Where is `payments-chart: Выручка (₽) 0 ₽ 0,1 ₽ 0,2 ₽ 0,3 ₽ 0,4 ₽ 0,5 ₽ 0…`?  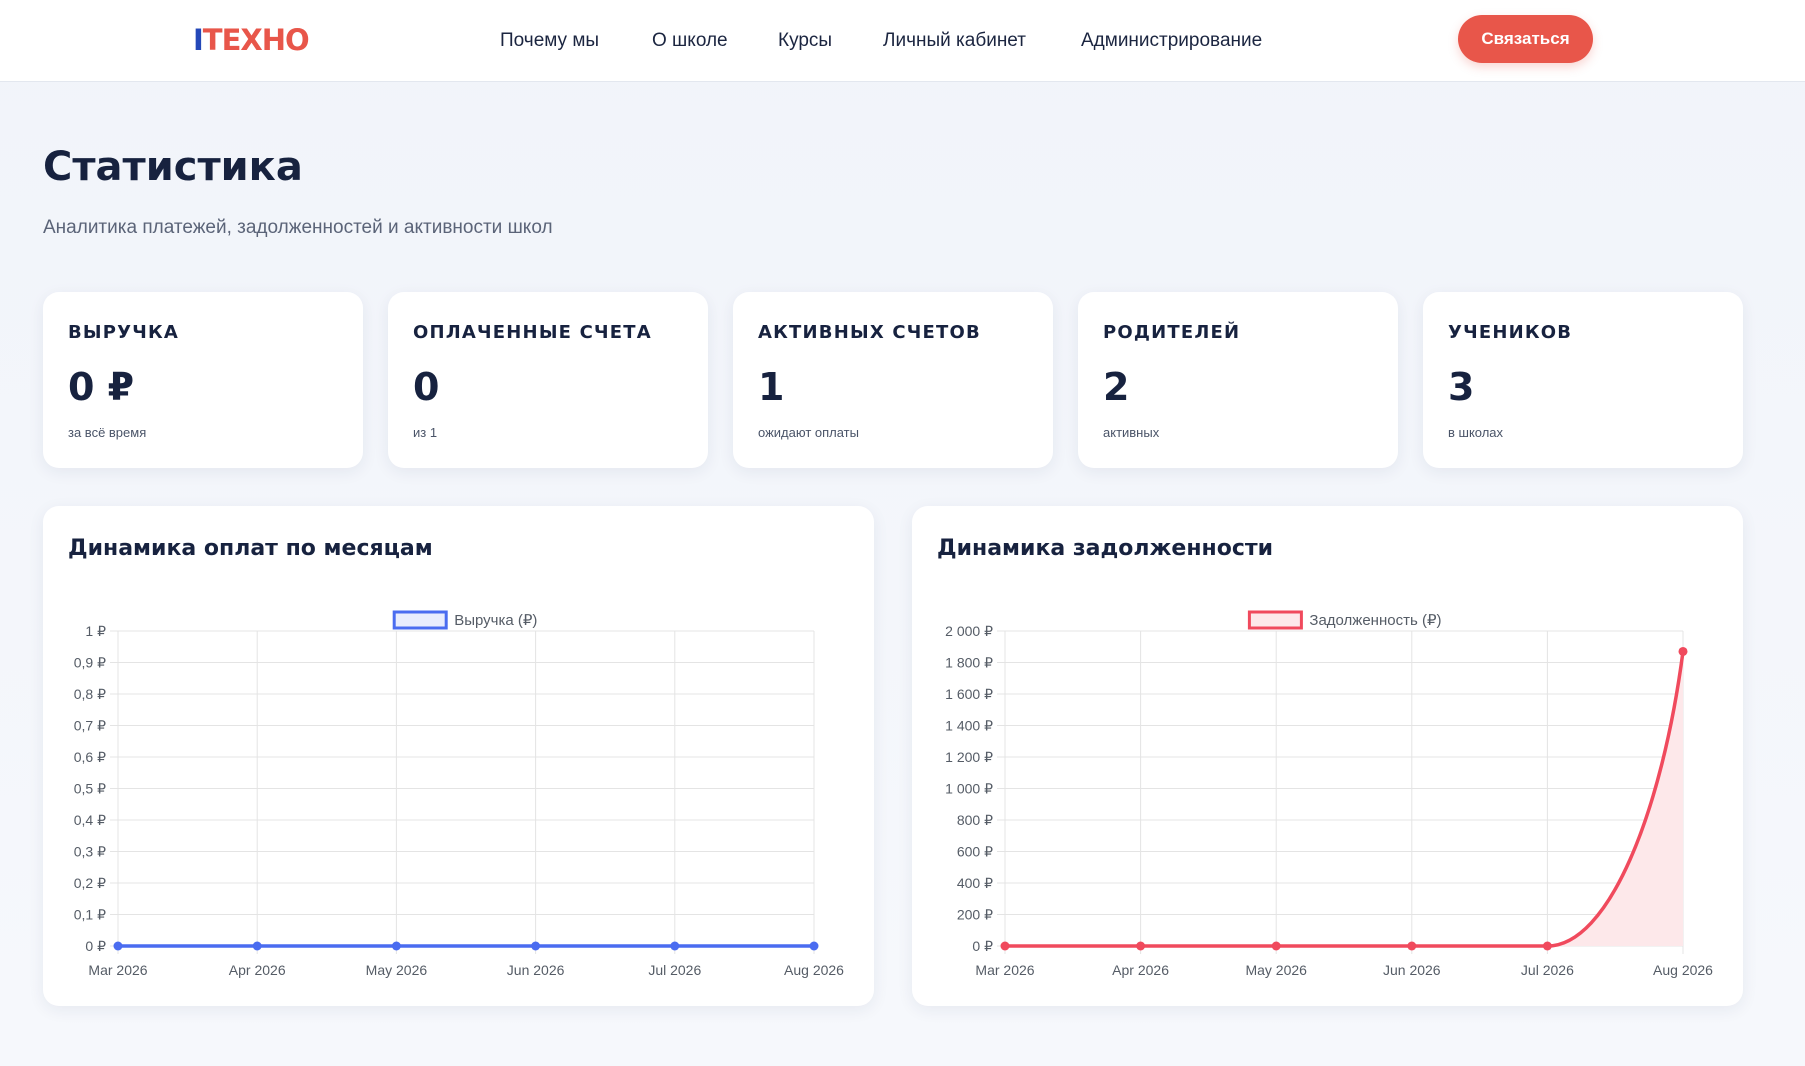 payments-chart: Выручка (₽) 0 ₽ 0,1 ₽ 0,2 ₽ 0,3 ₽ 0,4 ₽ 0,5 ₽ 0… is located at coordinates (459, 794).